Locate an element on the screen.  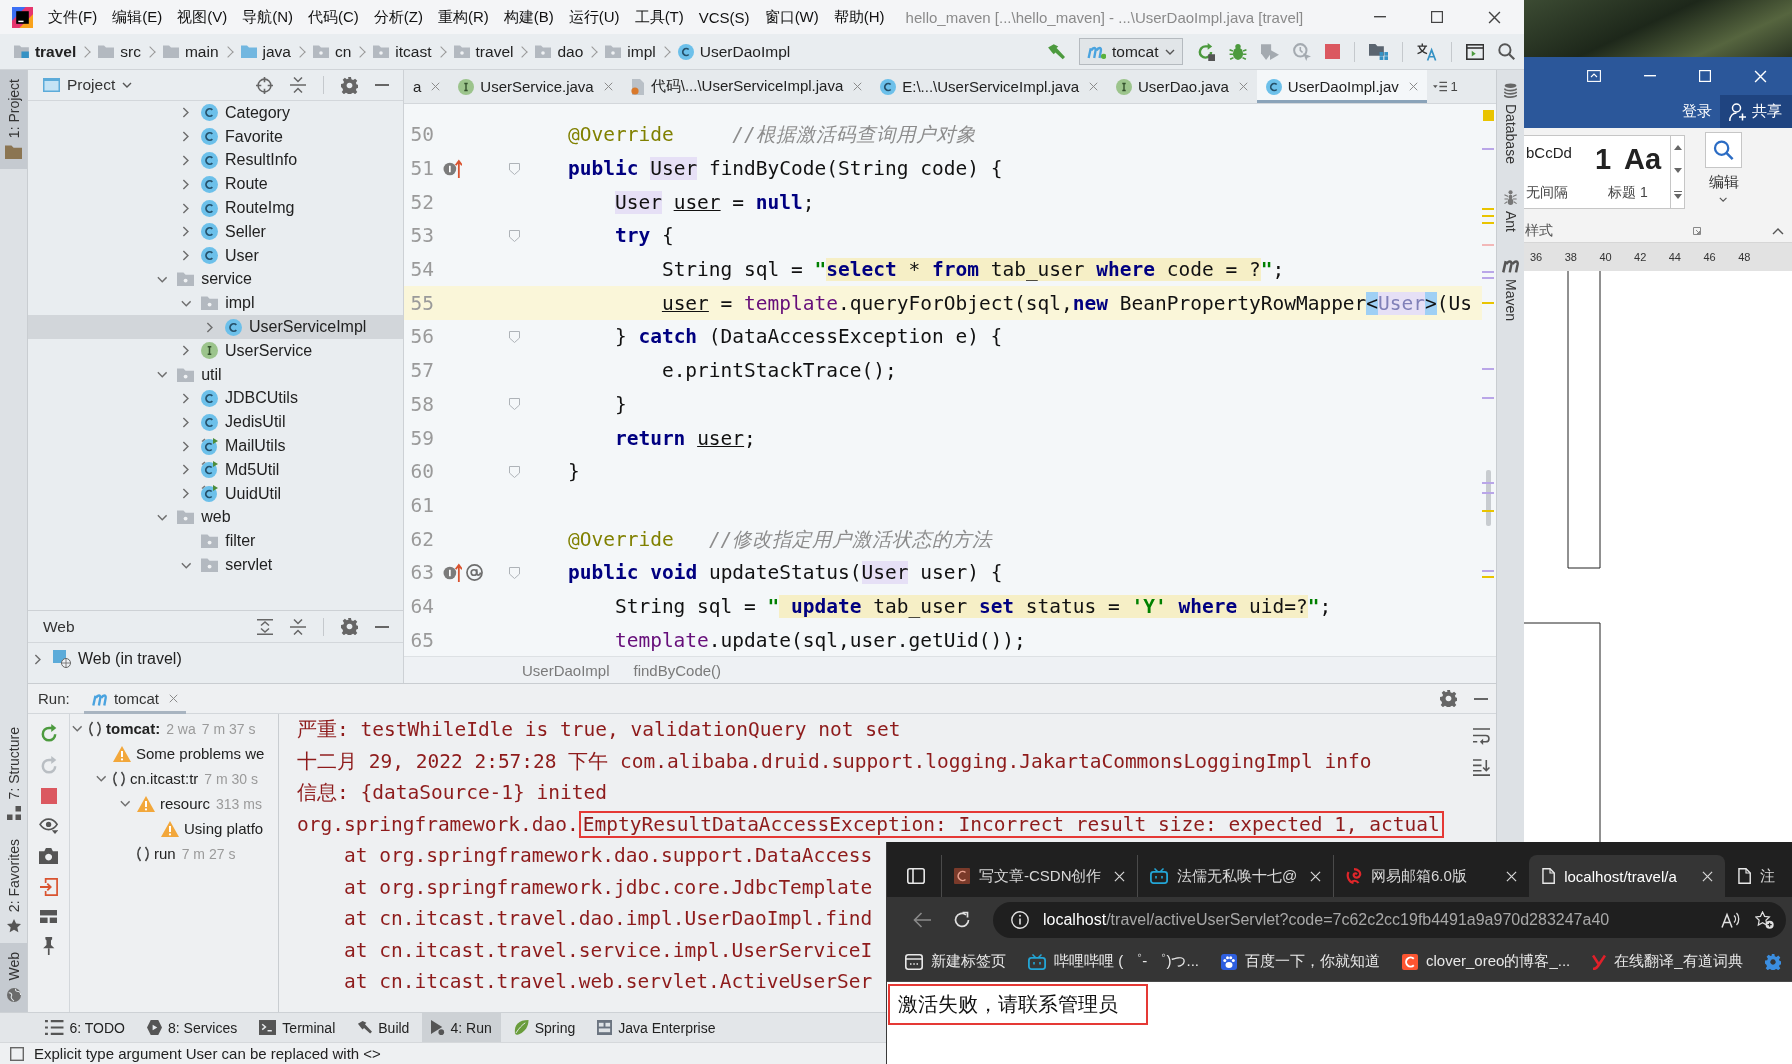
breadcrumb-item: UserDaoImpl is located at coordinates (745, 51).